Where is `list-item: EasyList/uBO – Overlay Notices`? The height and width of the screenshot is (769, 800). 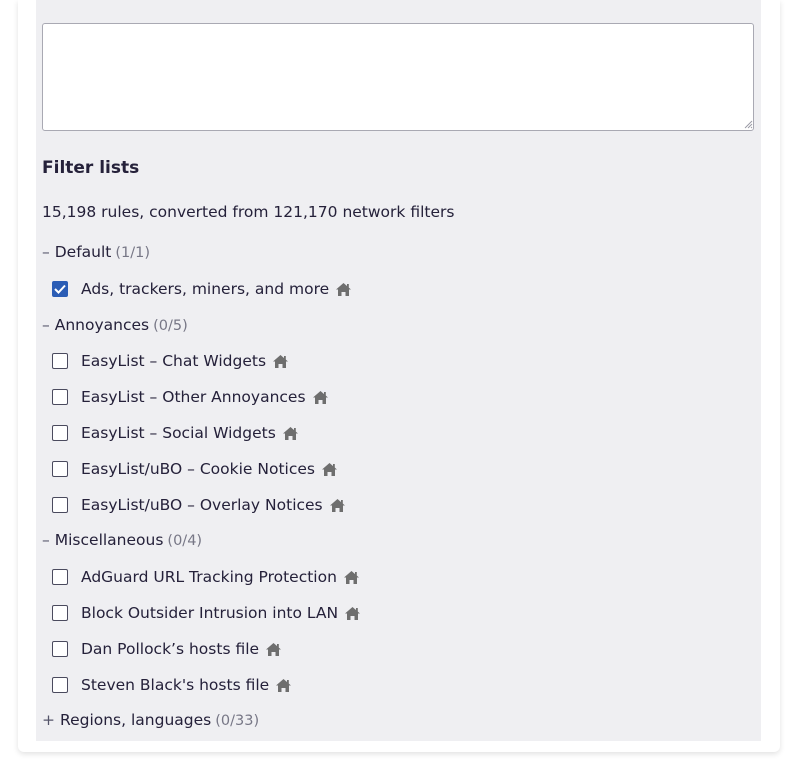 list-item: EasyList/uBO – Overlay Notices is located at coordinates (199, 505).